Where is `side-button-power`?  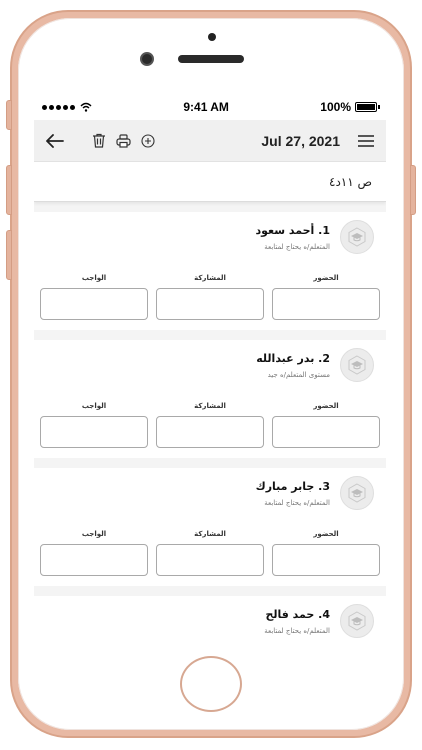 side-button-power is located at coordinates (413, 190).